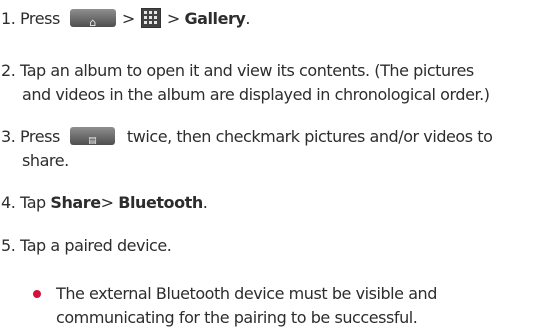 This screenshot has height=331, width=537. I want to click on step-number: 5., so click(8, 245).